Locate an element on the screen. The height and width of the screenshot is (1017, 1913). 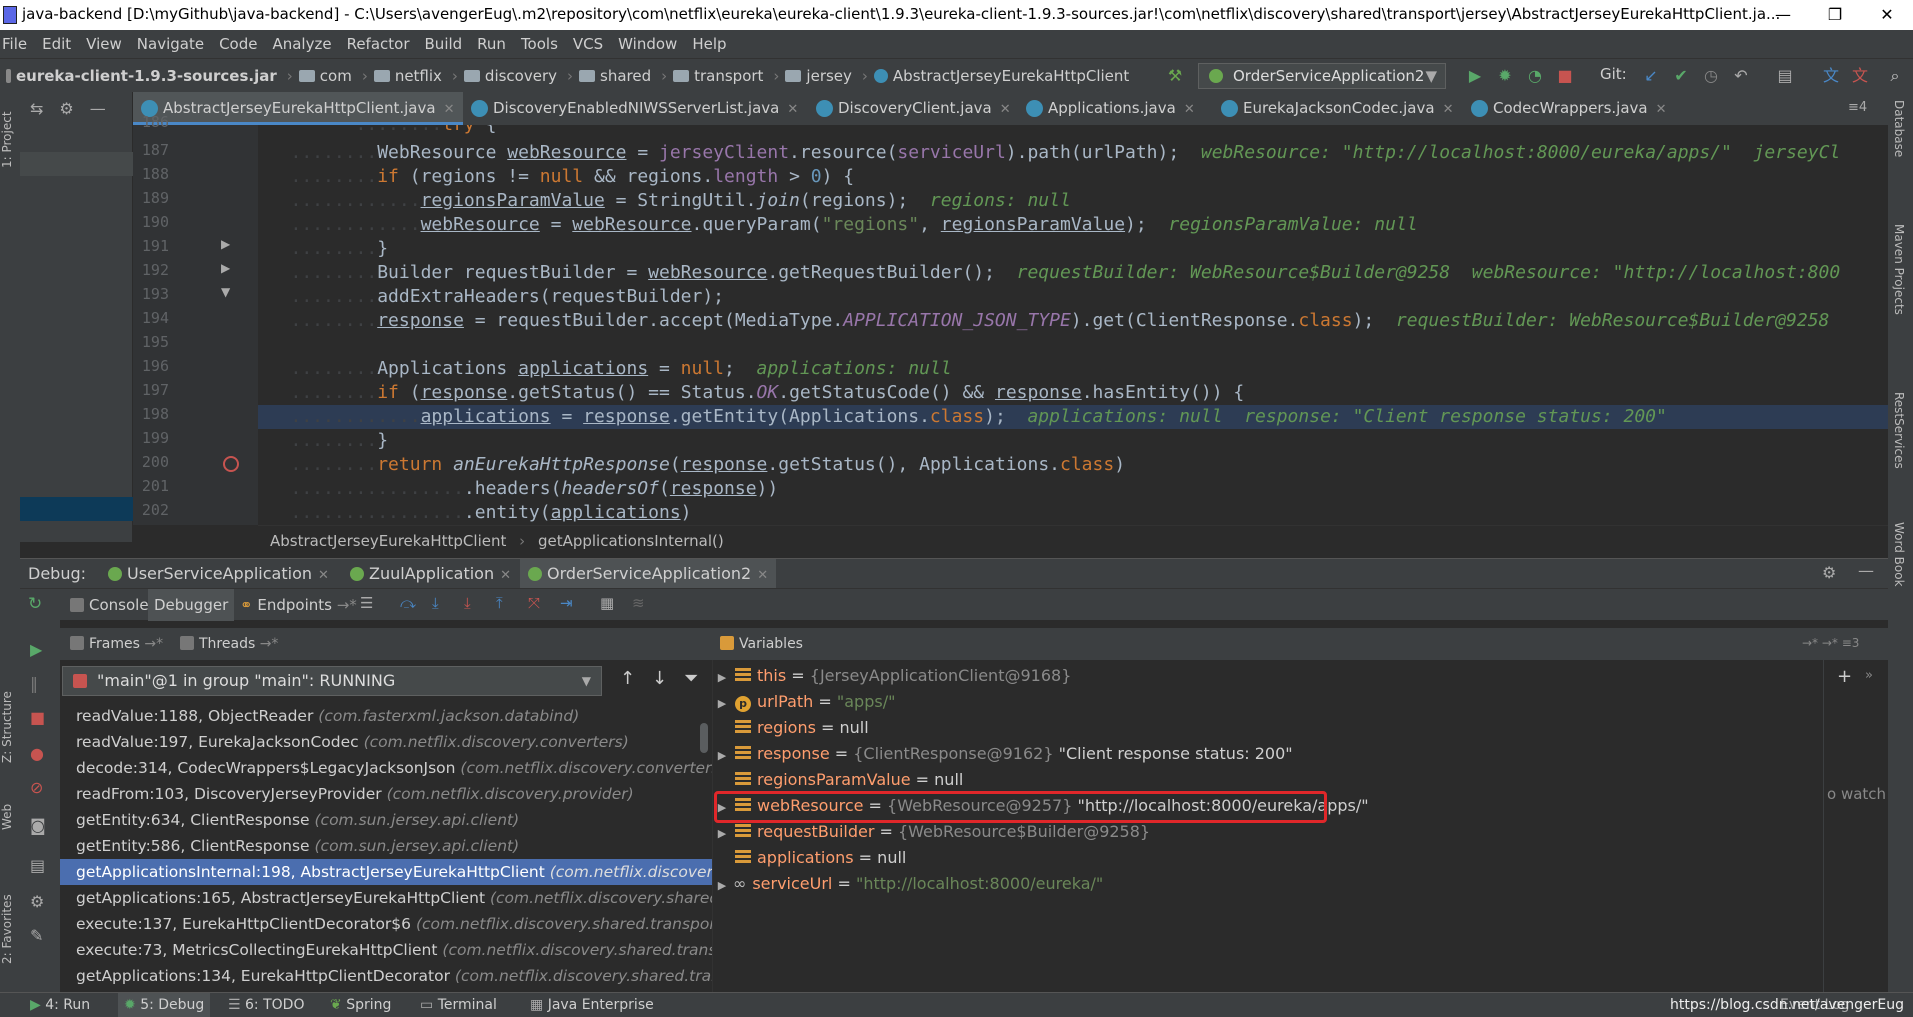
search-everywhere-icon: ⌕ is located at coordinates (1895, 76).